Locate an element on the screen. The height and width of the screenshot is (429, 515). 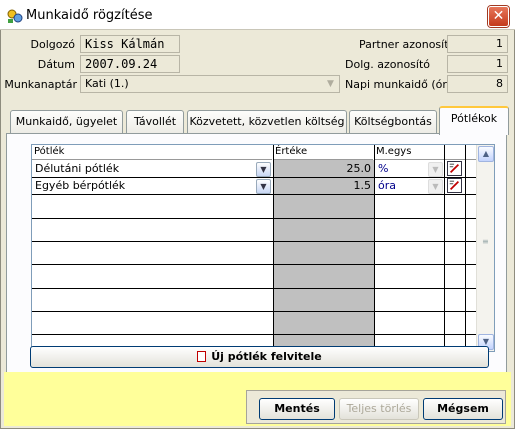
napi-munkaido-field: 8 is located at coordinates (477, 84).